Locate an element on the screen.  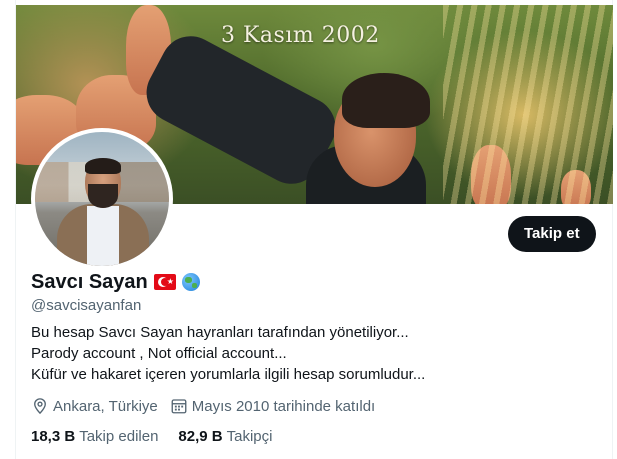
name-row: Savcı Sayan ★ is located at coordinates (115, 282).